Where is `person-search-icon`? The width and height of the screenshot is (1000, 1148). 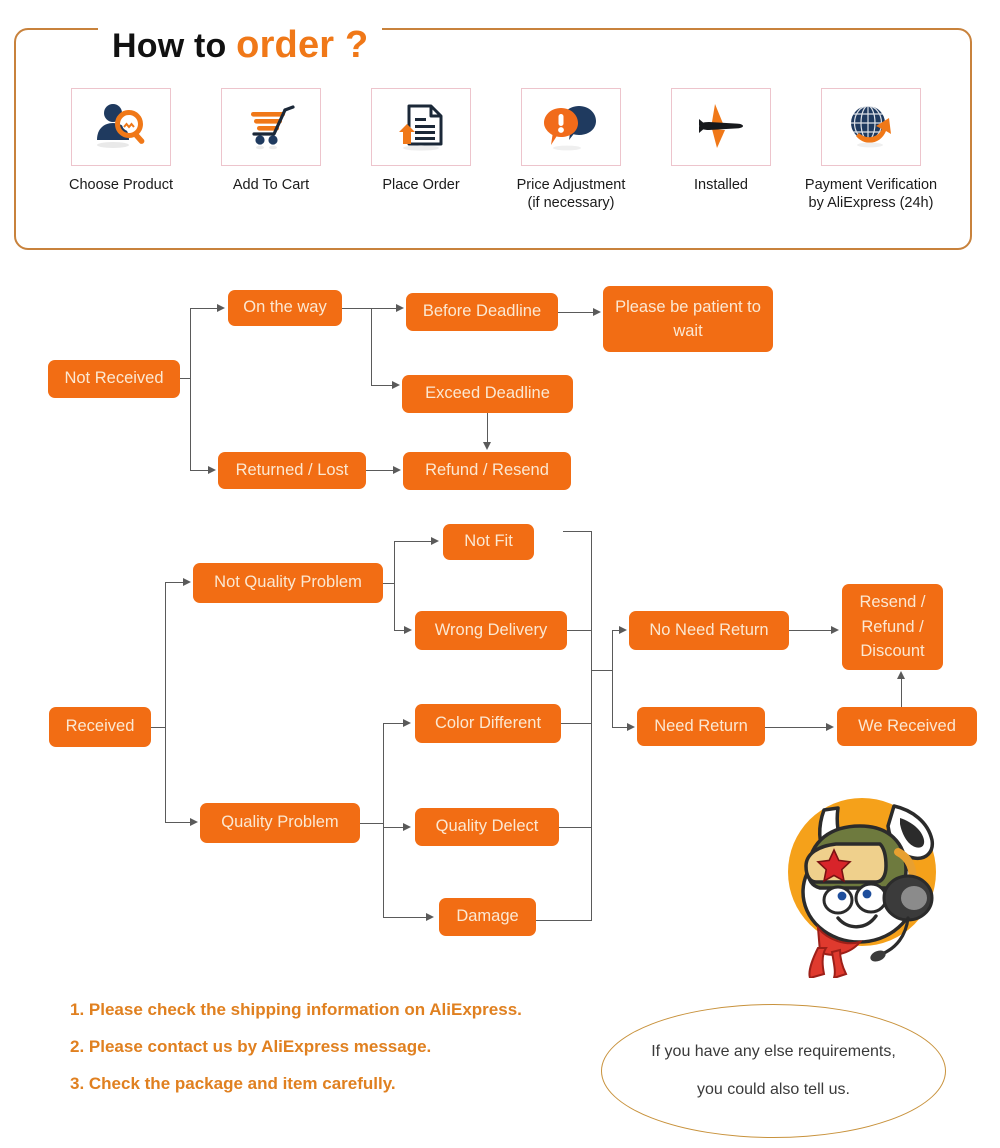
person-search-icon is located at coordinates (121, 127).